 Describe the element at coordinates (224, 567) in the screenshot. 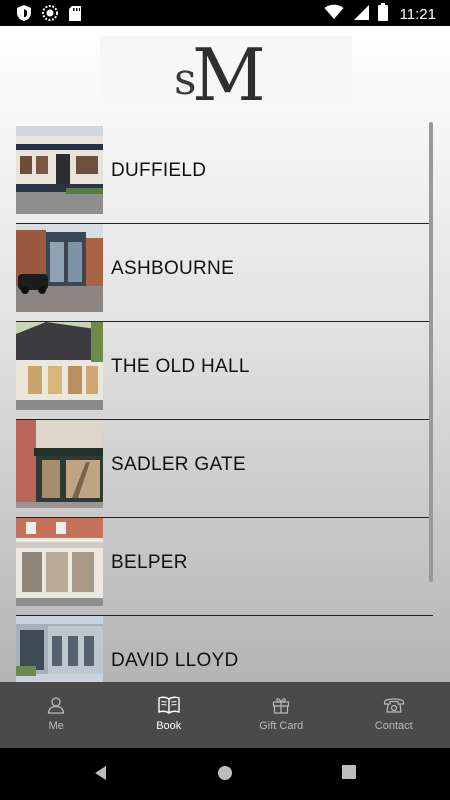

I see `location-item-belper: BELPER` at that location.